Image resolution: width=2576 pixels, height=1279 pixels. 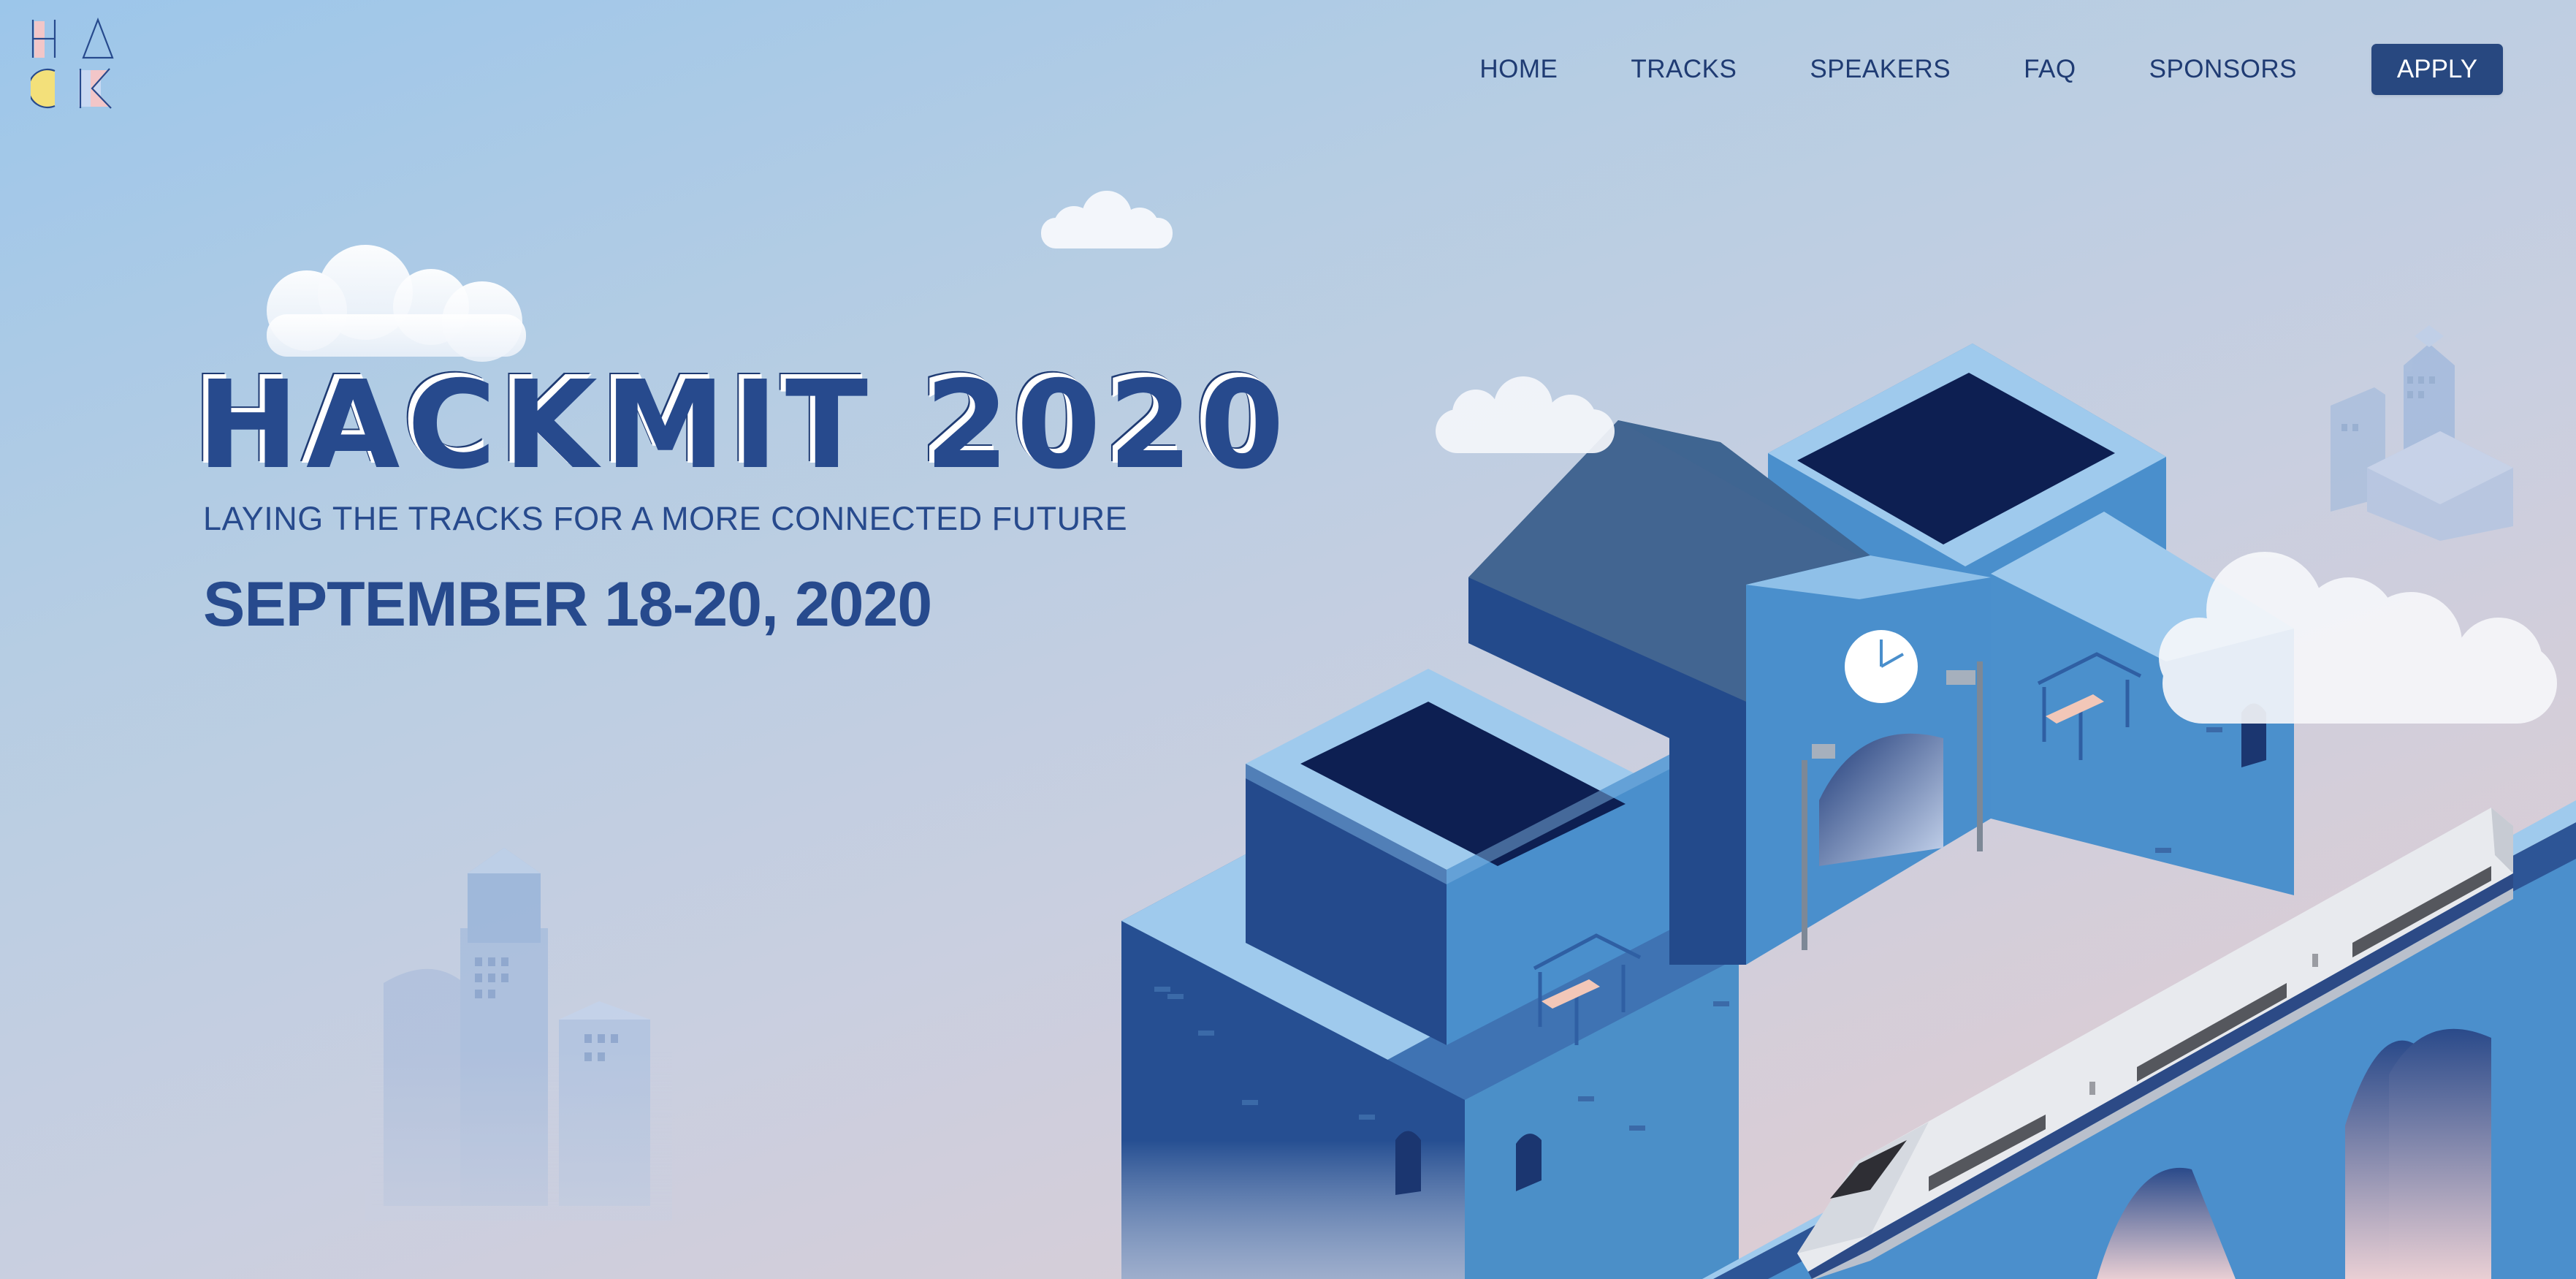 I want to click on logo-letter-h, so click(x=44, y=39).